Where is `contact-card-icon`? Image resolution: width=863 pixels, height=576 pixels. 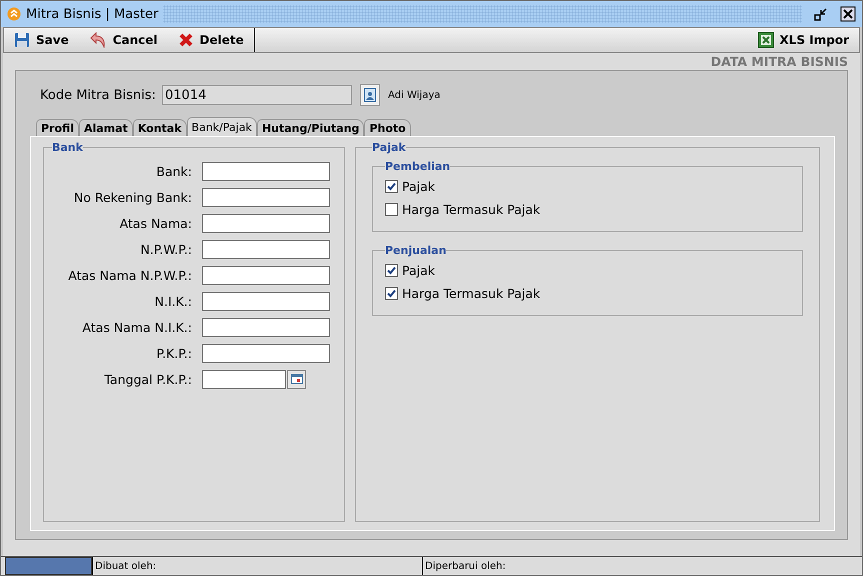
contact-card-icon is located at coordinates (370, 95).